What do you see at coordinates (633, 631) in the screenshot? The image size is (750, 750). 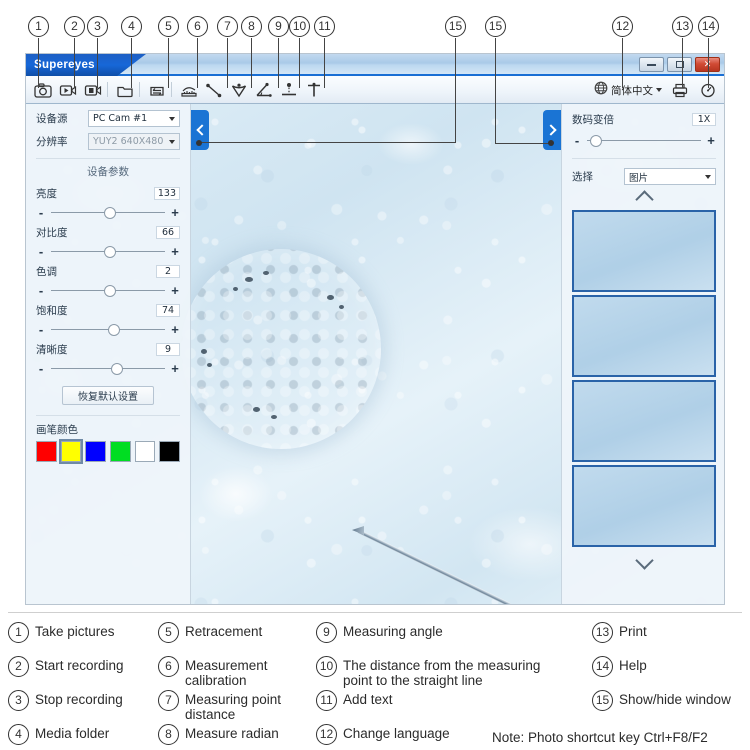 I see `legend-label: Print` at bounding box center [633, 631].